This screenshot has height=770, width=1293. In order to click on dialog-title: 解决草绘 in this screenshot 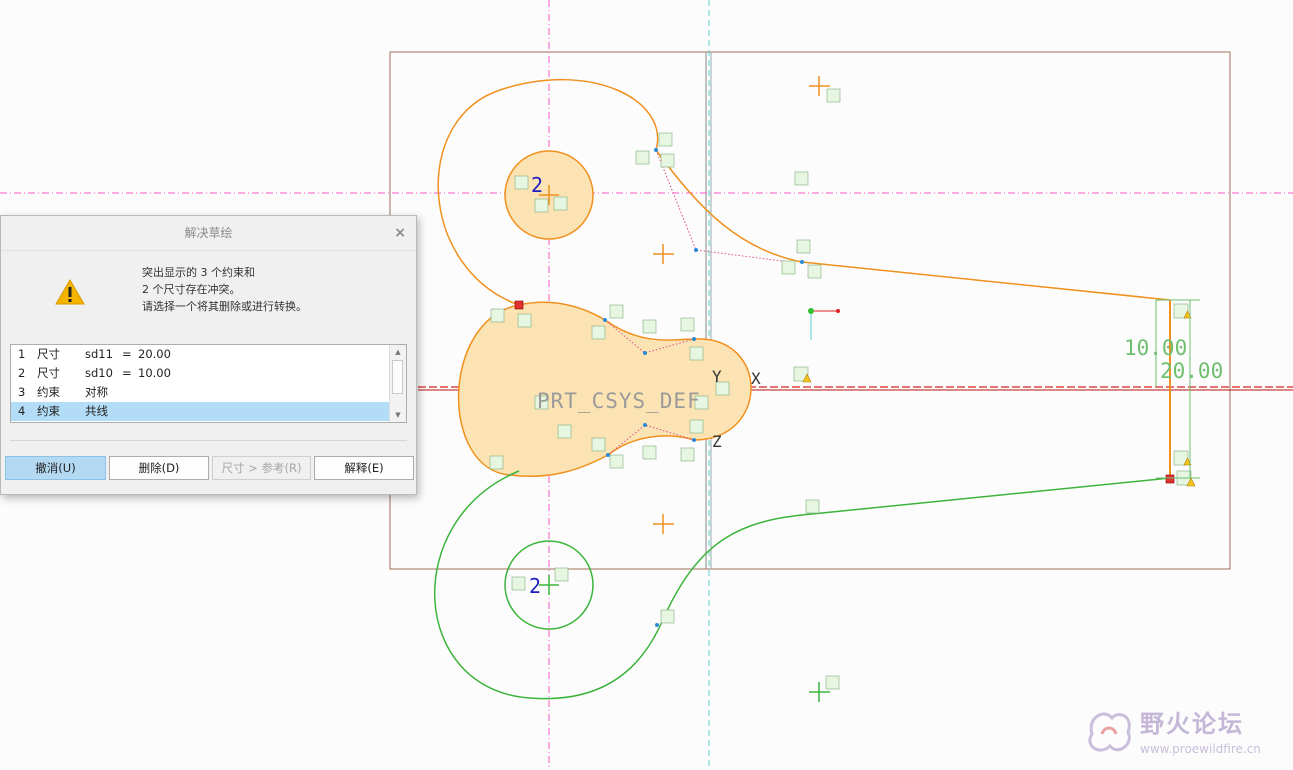, I will do `click(208, 233)`.